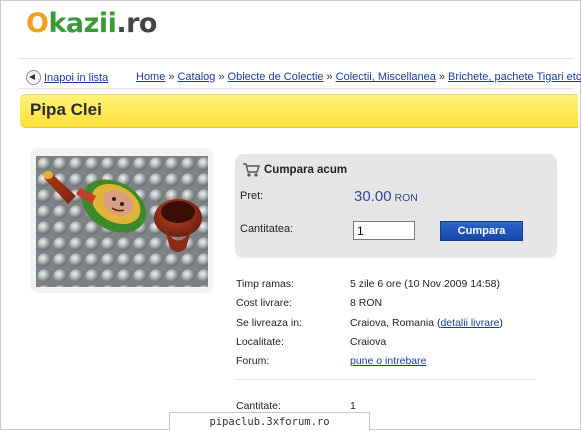  What do you see at coordinates (299, 111) in the screenshot?
I see `title-bar: Pipa Clei` at bounding box center [299, 111].